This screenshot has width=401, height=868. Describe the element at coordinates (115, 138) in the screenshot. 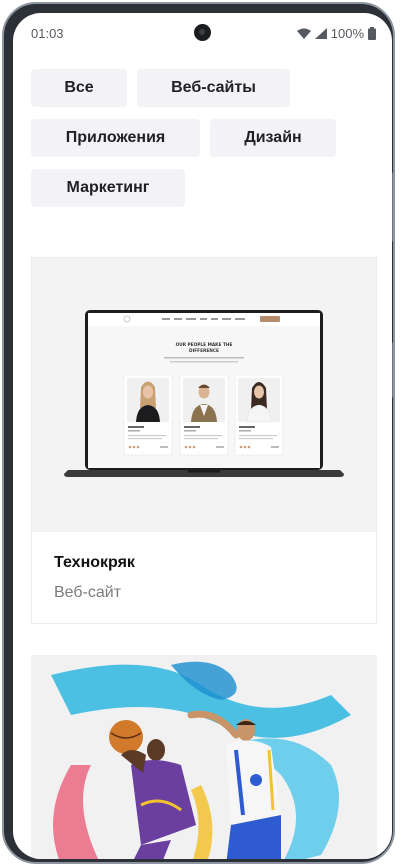

I see `filter-apps-chip: Приложения` at that location.